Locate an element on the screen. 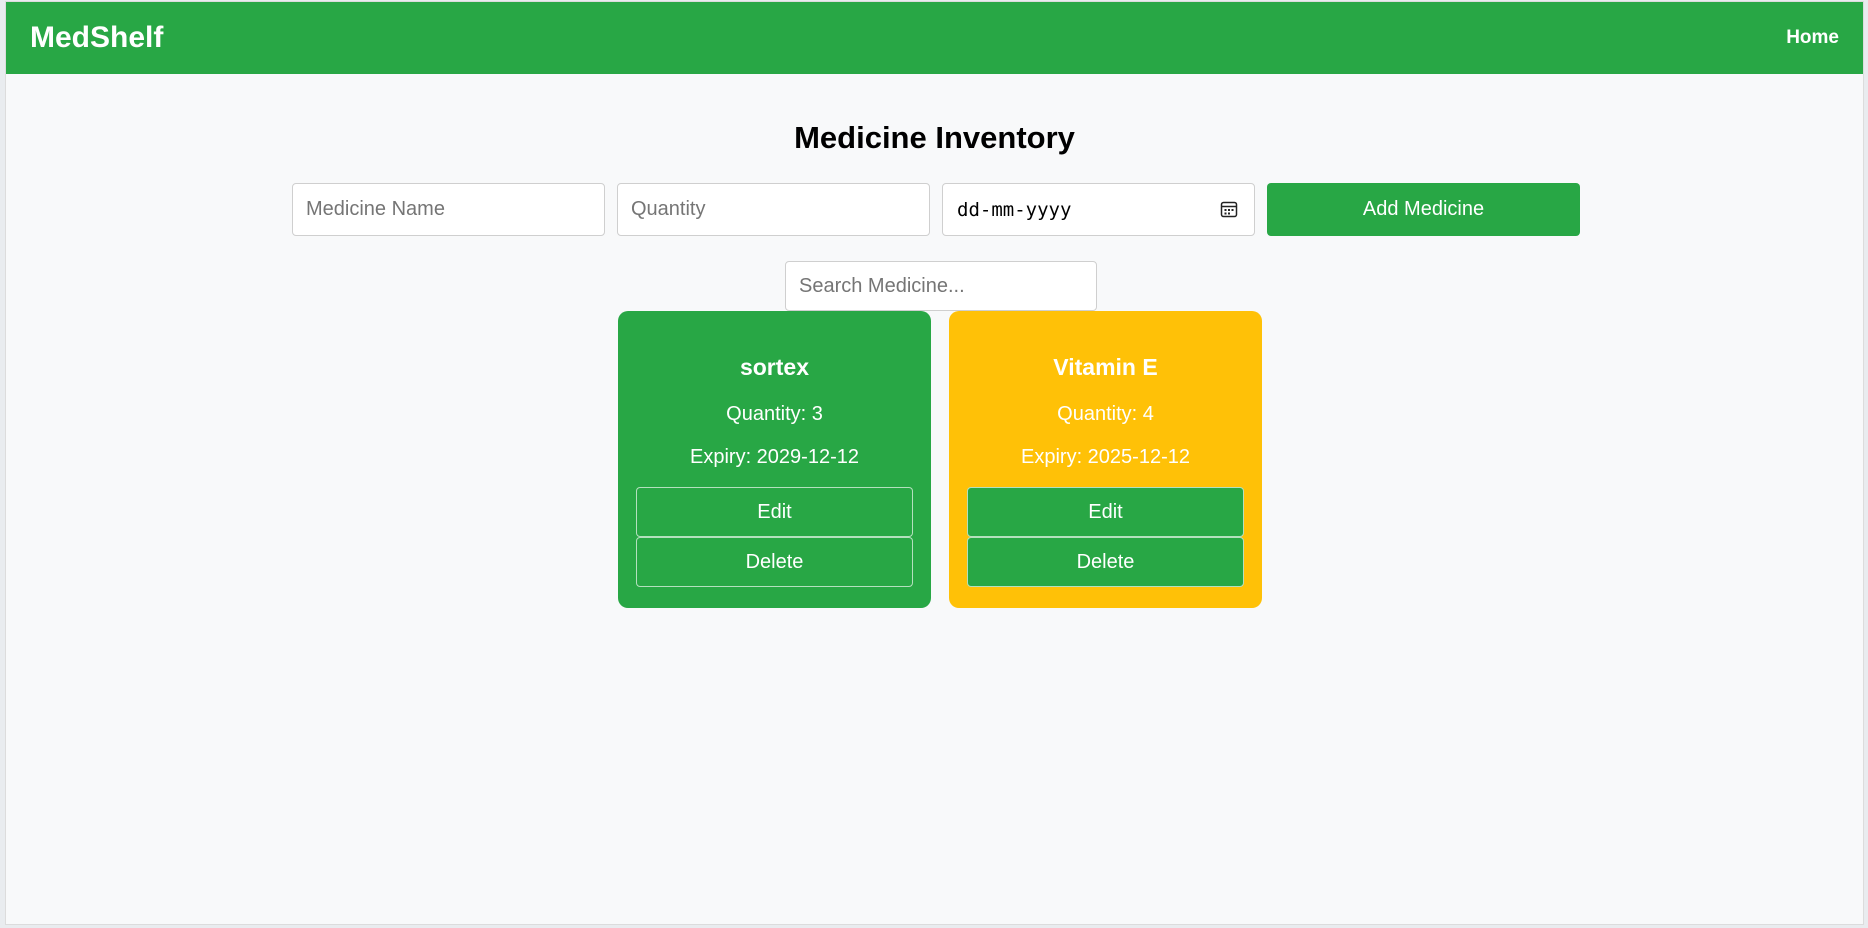 The image size is (1868, 928). date-placeholder: dd-mm-yyyy is located at coordinates (1014, 209).